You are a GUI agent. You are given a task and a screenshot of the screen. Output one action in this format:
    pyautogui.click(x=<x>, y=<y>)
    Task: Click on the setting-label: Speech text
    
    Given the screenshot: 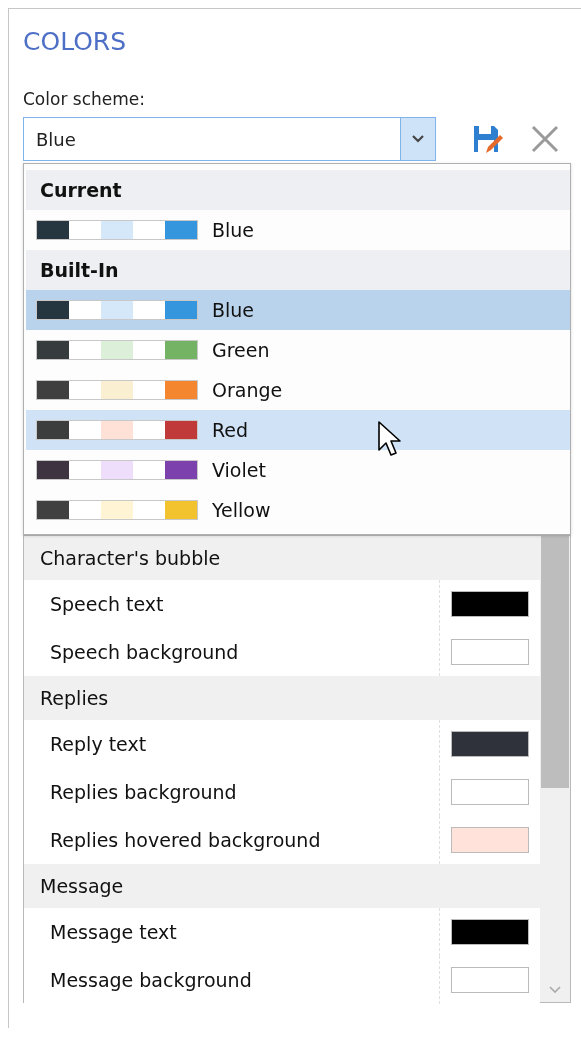 What is the action you would take?
    pyautogui.click(x=107, y=604)
    